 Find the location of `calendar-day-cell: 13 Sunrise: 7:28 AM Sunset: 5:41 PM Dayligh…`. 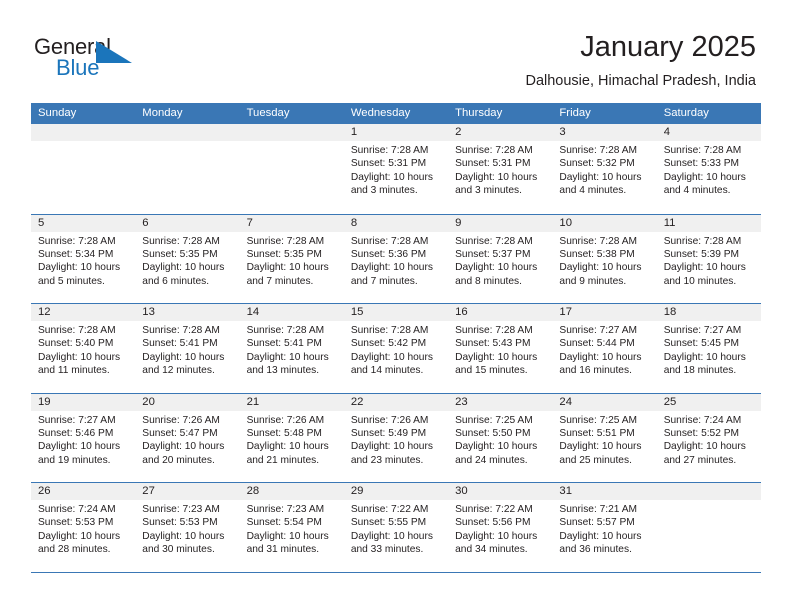

calendar-day-cell: 13 Sunrise: 7:28 AM Sunset: 5:41 PM Dayligh… is located at coordinates (187, 348).